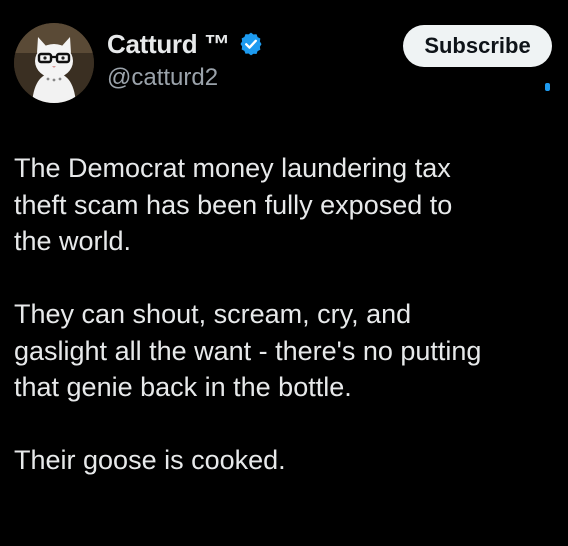 This screenshot has width=568, height=546. Describe the element at coordinates (547, 87) in the screenshot. I see `unread-indicator-icon` at that location.